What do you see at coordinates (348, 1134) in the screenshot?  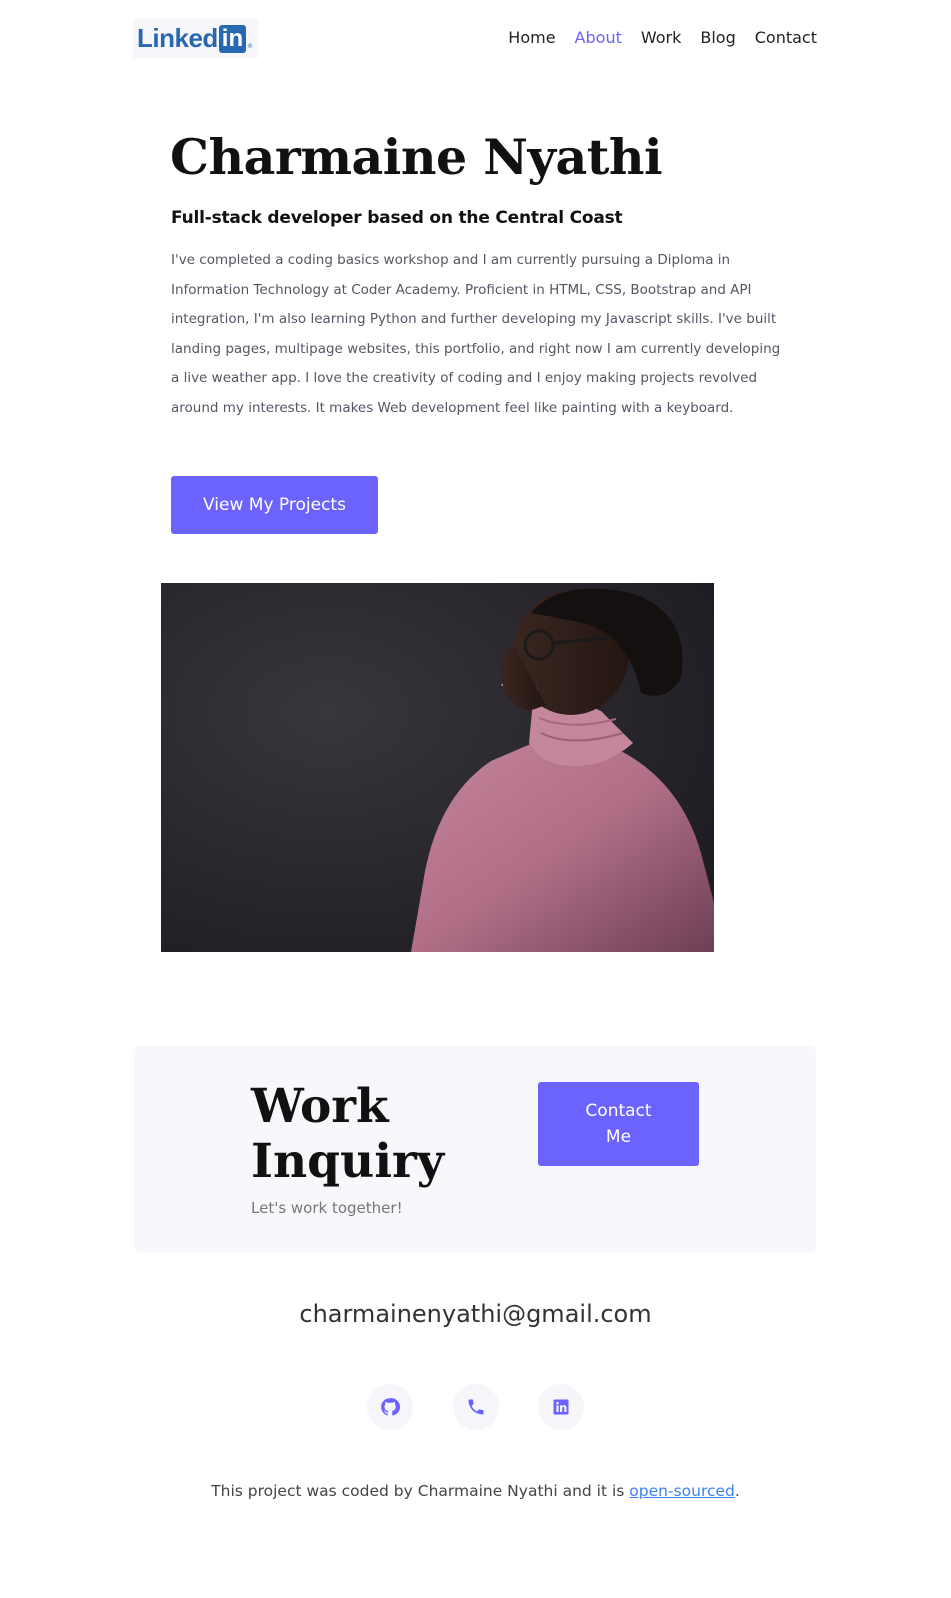 I see `inquiry-title: Work Inquiry` at bounding box center [348, 1134].